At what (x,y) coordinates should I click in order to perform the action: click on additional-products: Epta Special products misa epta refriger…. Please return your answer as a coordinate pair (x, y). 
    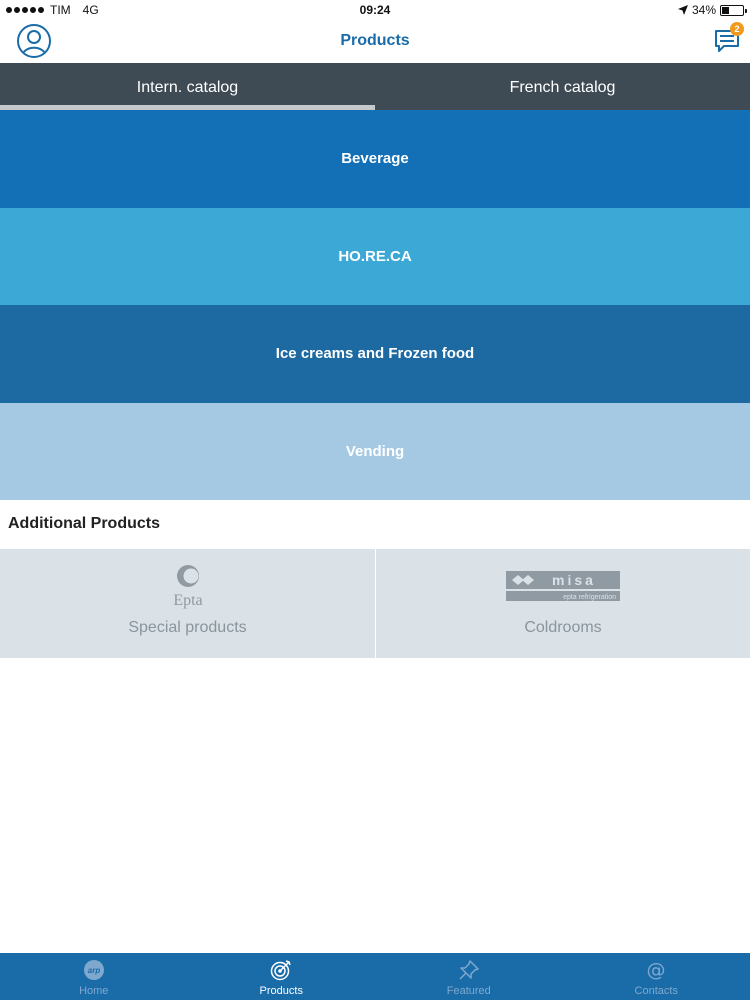
    Looking at the image, I should click on (375, 603).